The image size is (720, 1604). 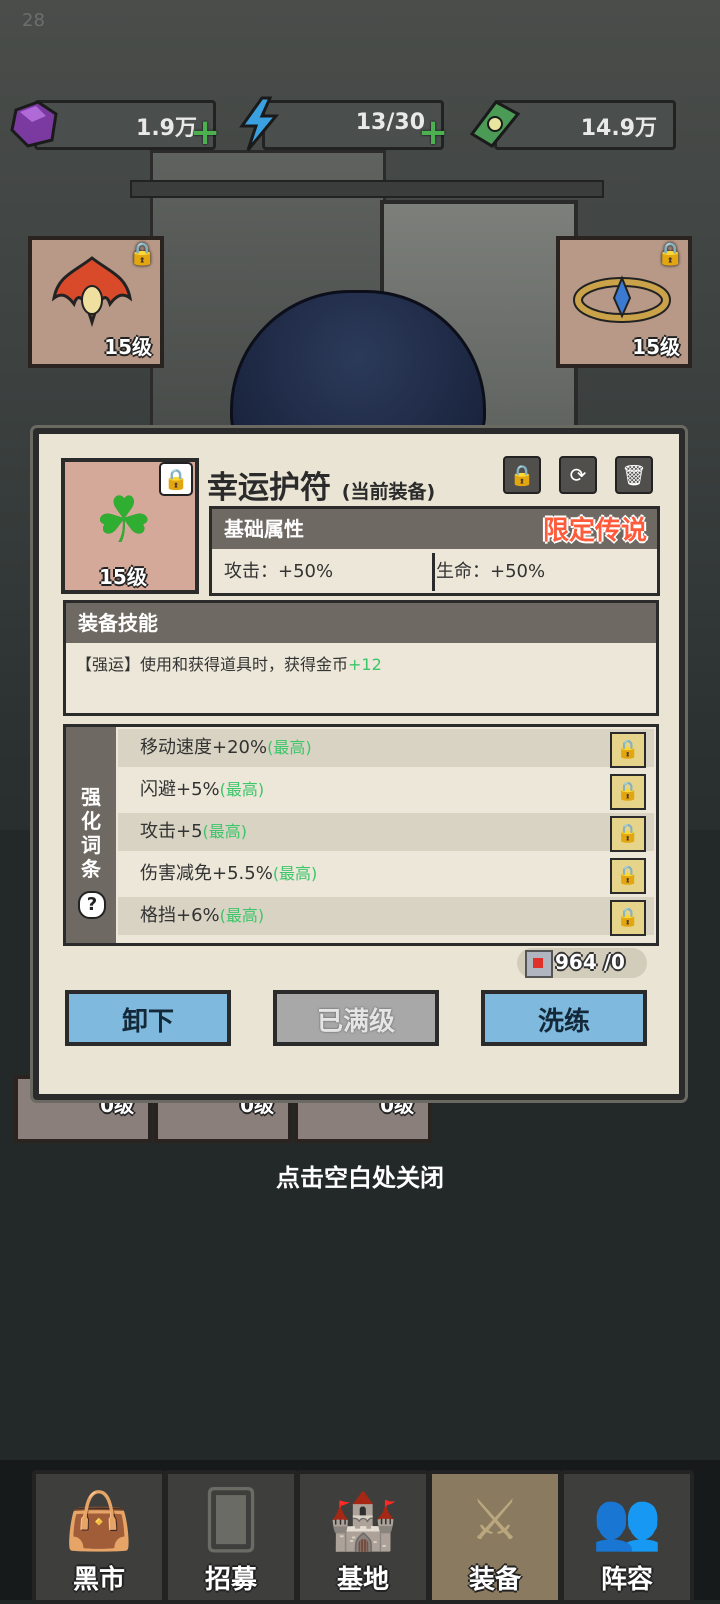 I want to click on affix-row: 伤害减免+5.5%(最高) 🔒, so click(x=386, y=874).